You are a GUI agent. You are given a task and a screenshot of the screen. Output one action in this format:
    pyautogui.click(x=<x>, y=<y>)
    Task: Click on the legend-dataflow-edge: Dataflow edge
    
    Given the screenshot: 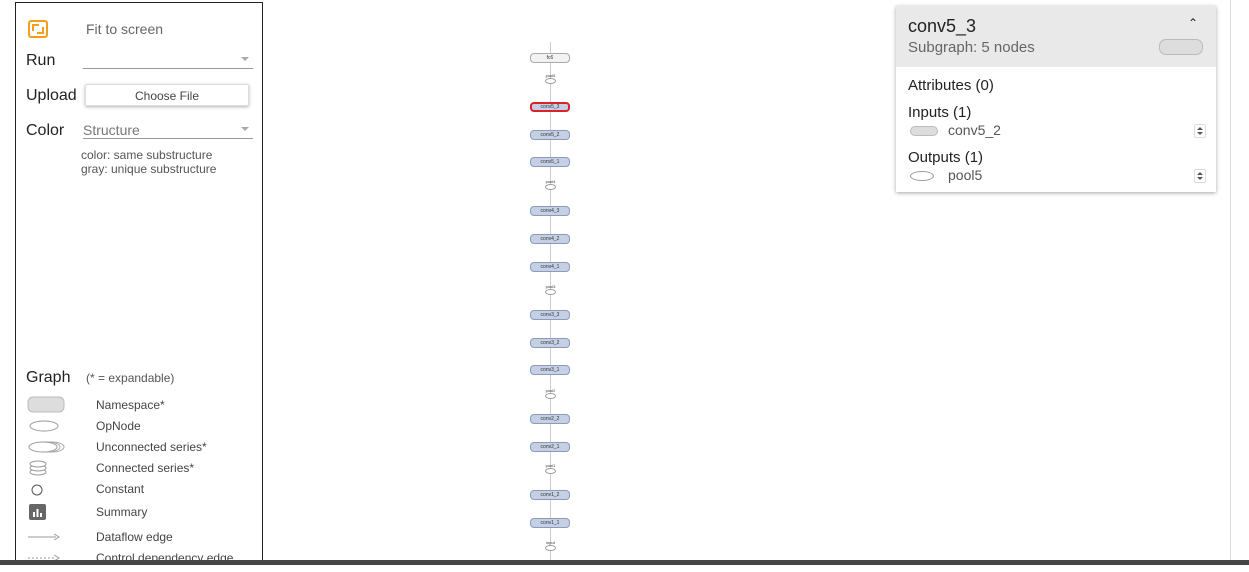 What is the action you would take?
    pyautogui.click(x=99, y=537)
    